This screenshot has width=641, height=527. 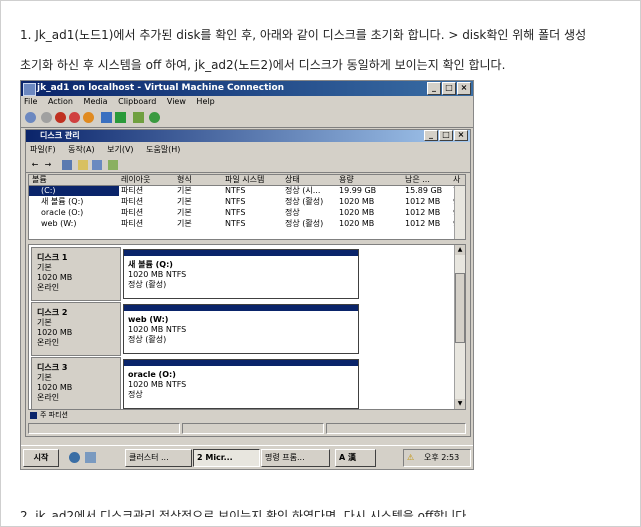 What do you see at coordinates (460, 250) in the screenshot?
I see `scroll-up-arrow: ▲` at bounding box center [460, 250].